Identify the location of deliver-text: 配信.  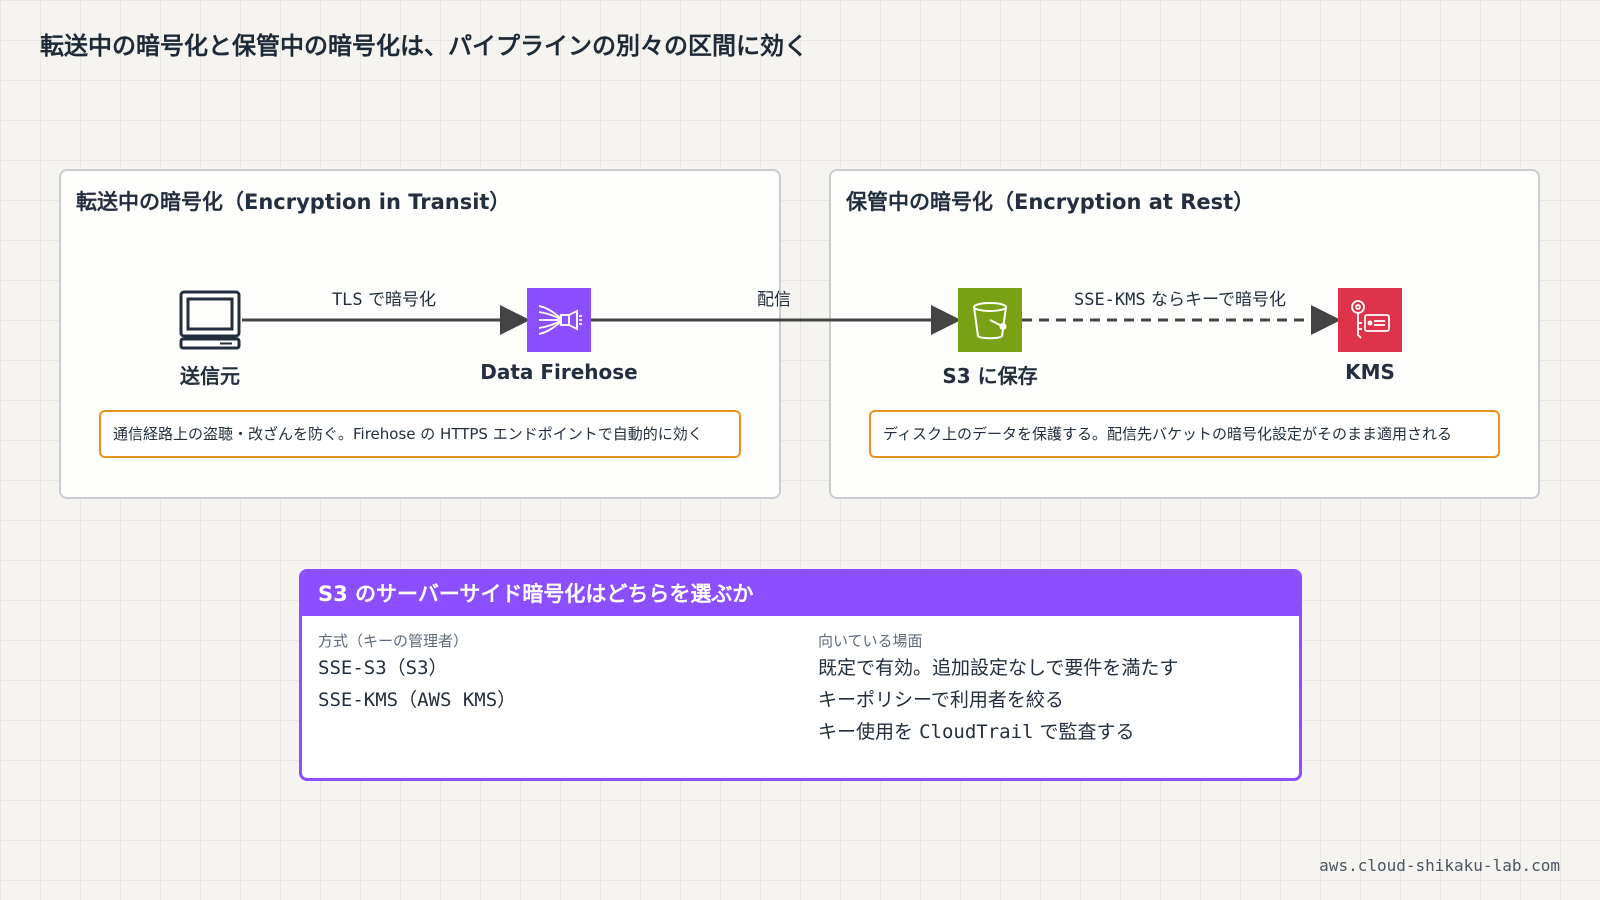
(774, 300).